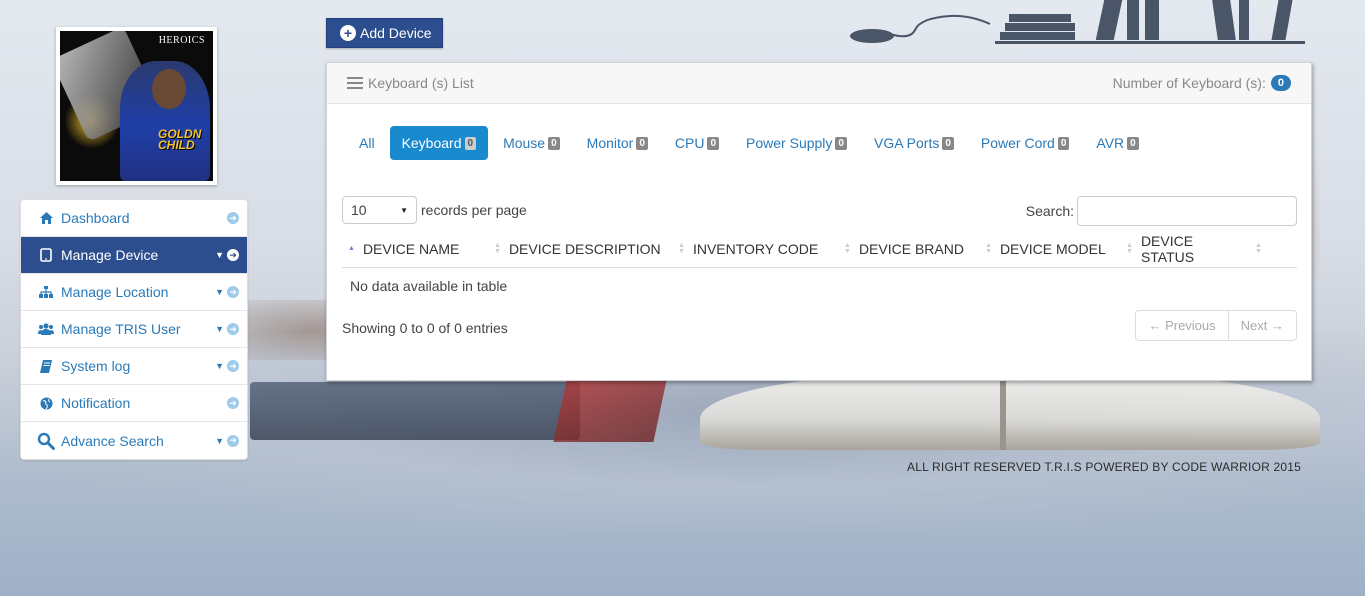 The height and width of the screenshot is (596, 1365). I want to click on column-label: INVENTORY CODE, so click(755, 249).